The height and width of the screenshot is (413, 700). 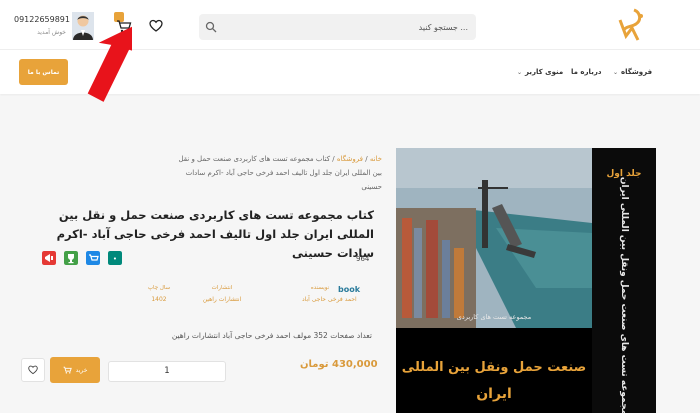 What do you see at coordinates (81, 370) in the screenshot?
I see `add-to-cart-label: خرید` at bounding box center [81, 370].